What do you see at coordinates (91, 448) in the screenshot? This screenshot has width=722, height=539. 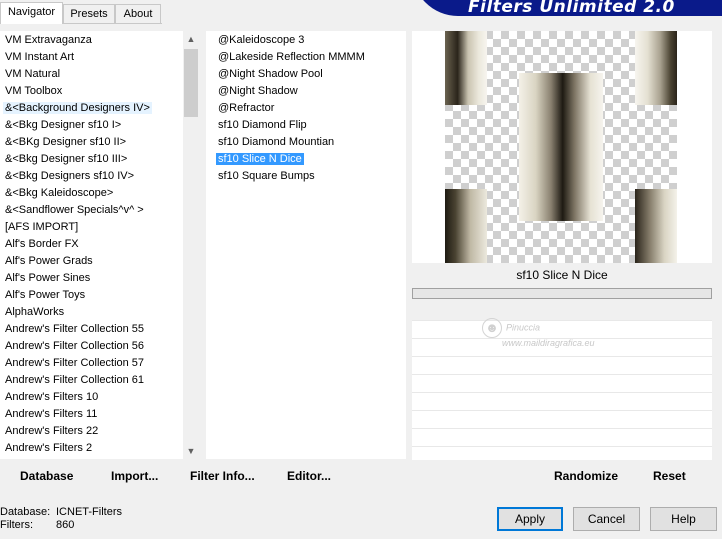 I see `category-item: Andrew's Filters 2` at bounding box center [91, 448].